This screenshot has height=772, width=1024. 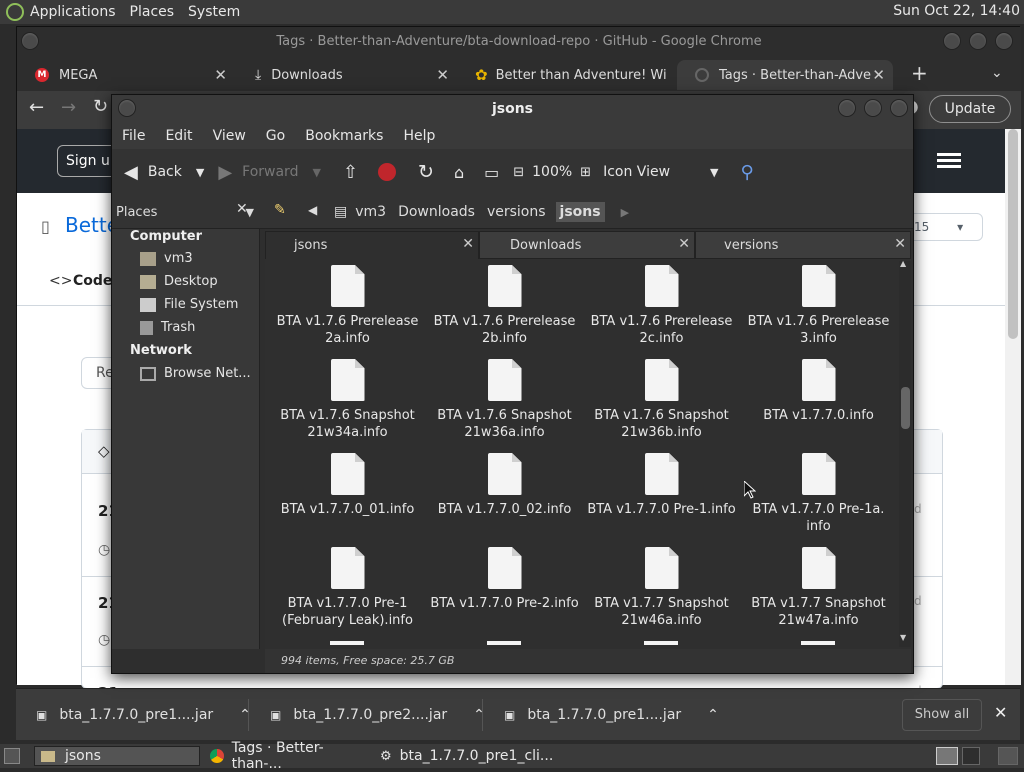 What do you see at coordinates (956, 11) in the screenshot?
I see `panel-clock: Sun Oct 22, 14:40` at bounding box center [956, 11].